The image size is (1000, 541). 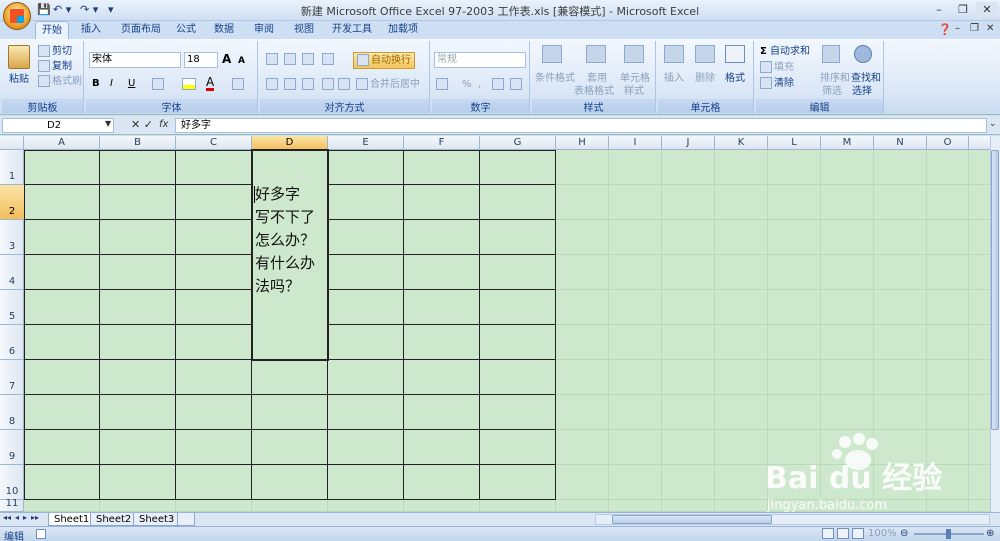 What do you see at coordinates (862, 91) in the screenshot?
I see `find-select-button-line2: 选择` at bounding box center [862, 91].